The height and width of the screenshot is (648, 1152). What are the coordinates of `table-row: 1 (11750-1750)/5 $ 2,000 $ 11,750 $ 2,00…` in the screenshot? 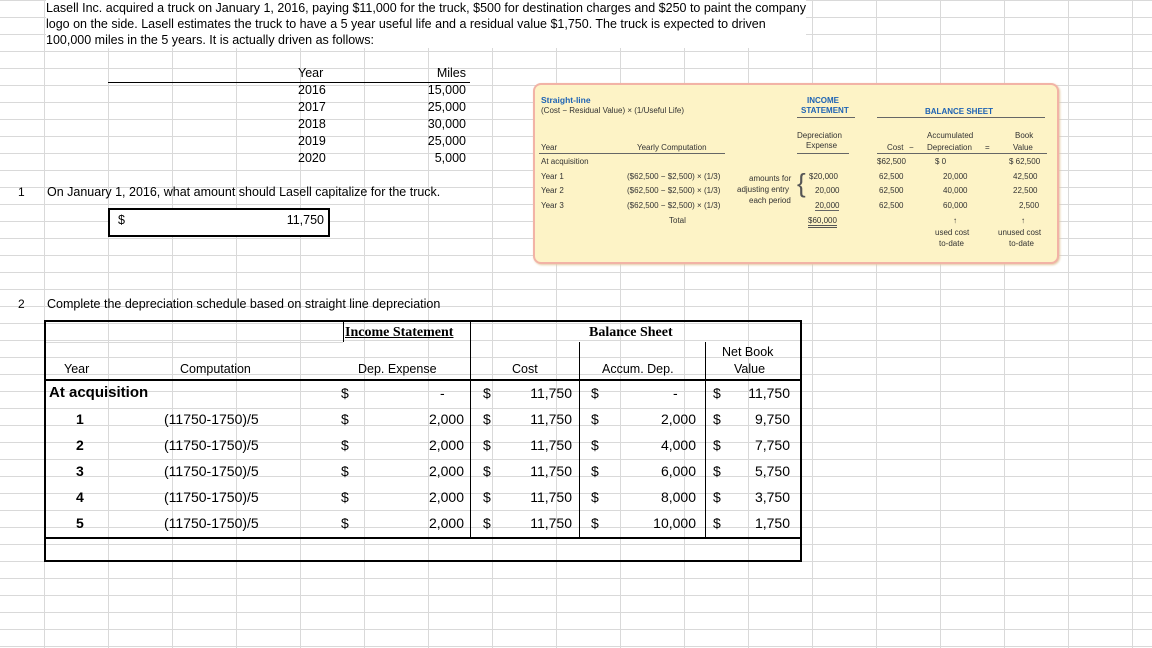 It's located at (423, 420).